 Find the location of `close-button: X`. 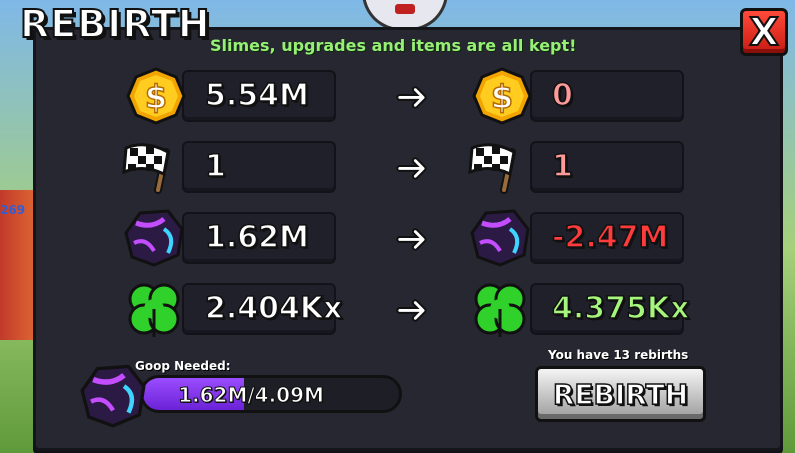

close-button: X is located at coordinates (764, 32).